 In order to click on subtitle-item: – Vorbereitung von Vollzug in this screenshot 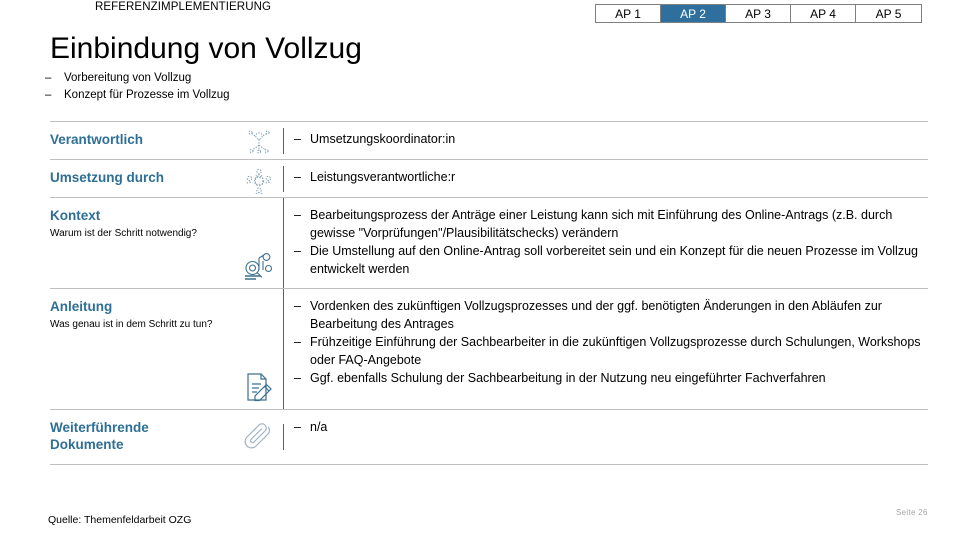, I will do `click(302, 78)`.